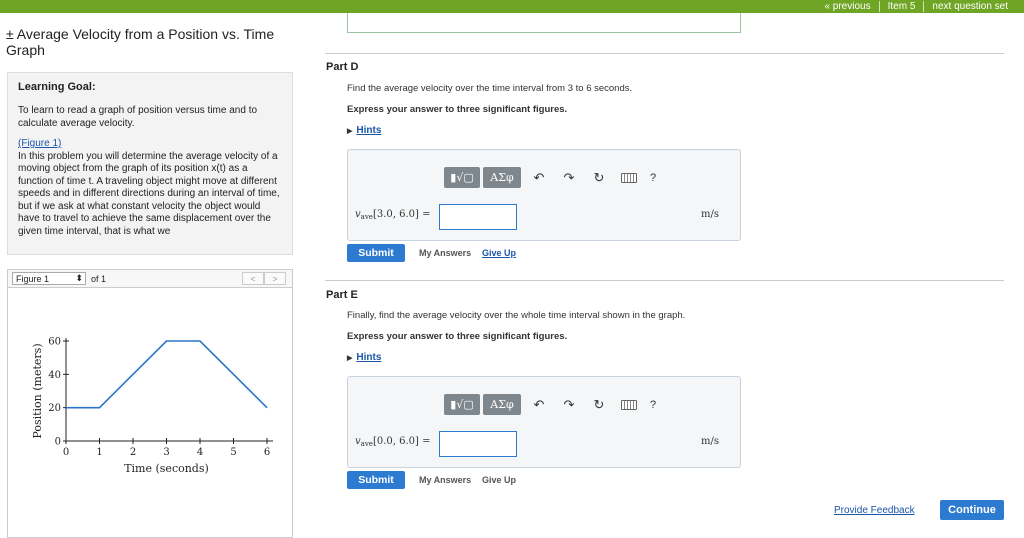 The height and width of the screenshot is (538, 1024). I want to click on part-d-answer-input, so click(478, 217).